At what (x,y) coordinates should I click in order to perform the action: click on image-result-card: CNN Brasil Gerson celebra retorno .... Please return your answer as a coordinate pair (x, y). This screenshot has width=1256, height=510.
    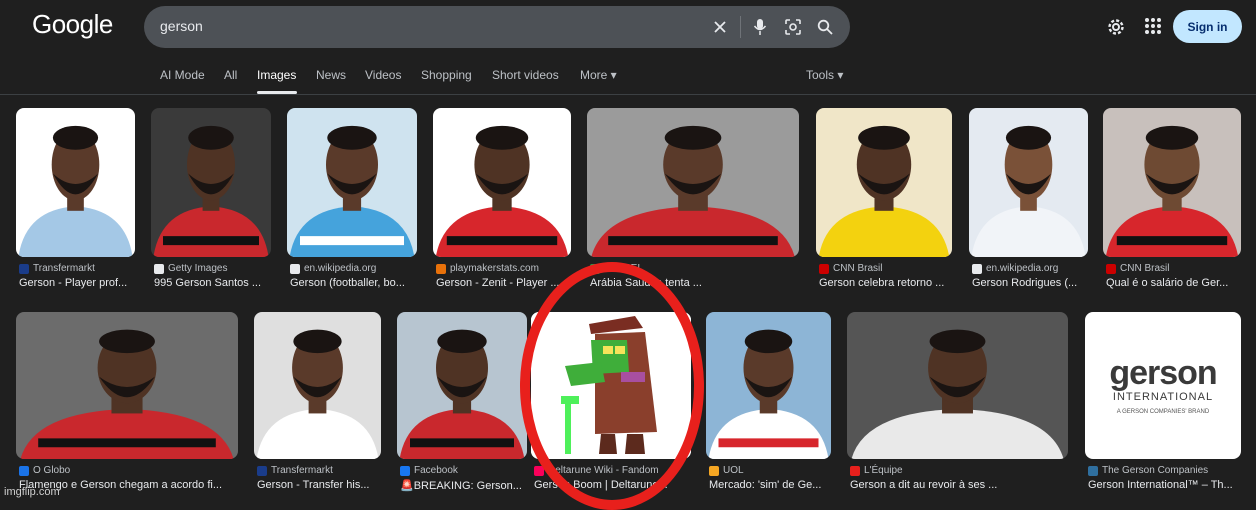
    Looking at the image, I should click on (884, 202).